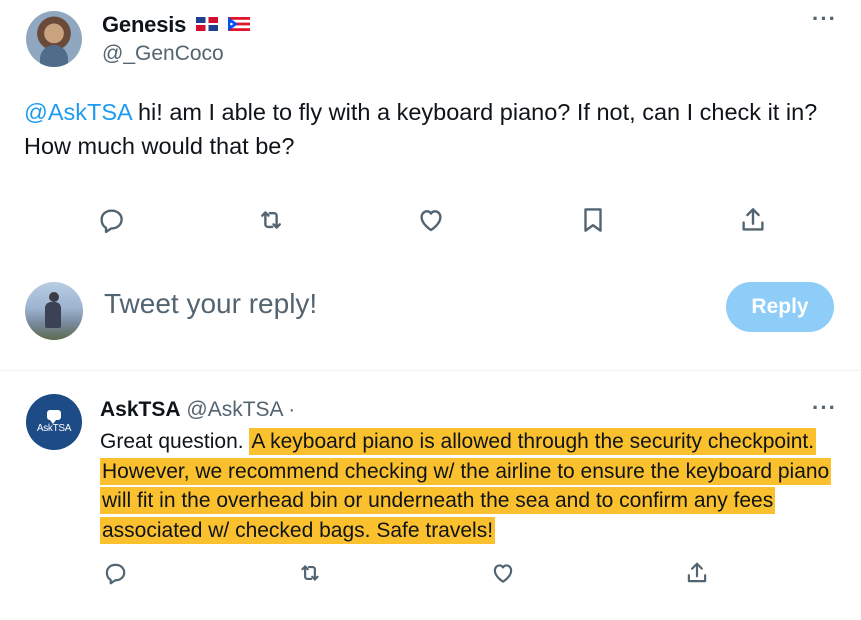 This screenshot has width=861, height=620. Describe the element at coordinates (54, 311) in the screenshot. I see `user-avatar` at that location.